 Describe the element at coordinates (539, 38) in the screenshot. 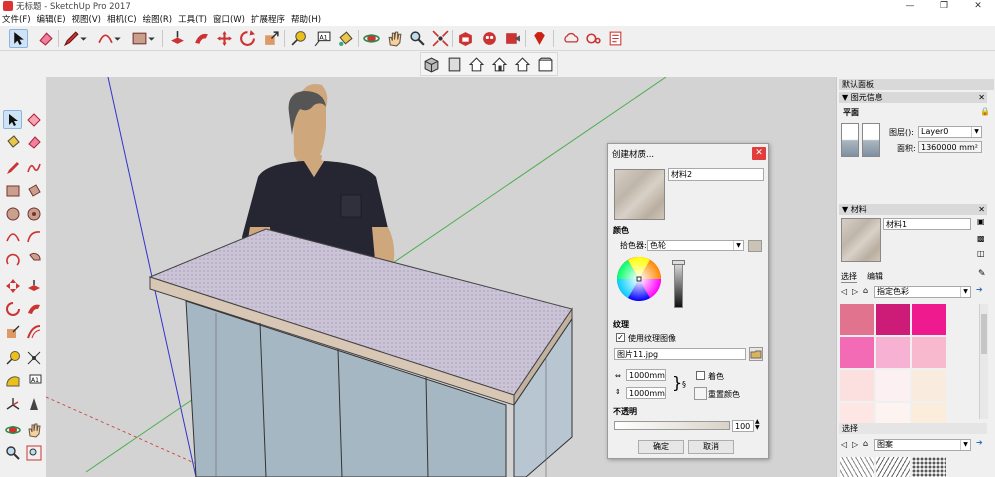

I see `ruby-console-icon` at that location.